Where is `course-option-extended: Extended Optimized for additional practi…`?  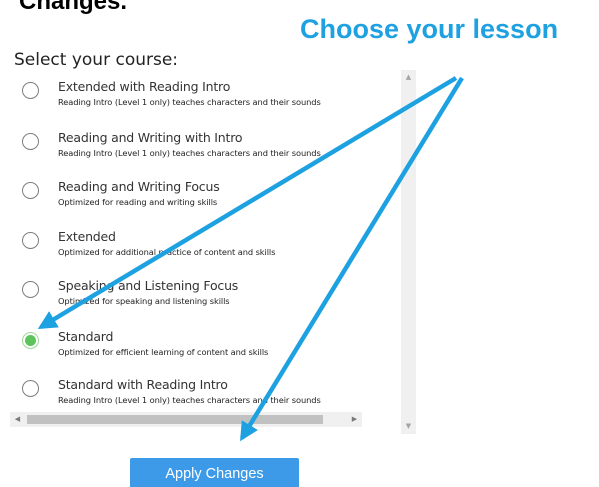 course-option-extended: Extended Optimized for additional practi… is located at coordinates (205, 244).